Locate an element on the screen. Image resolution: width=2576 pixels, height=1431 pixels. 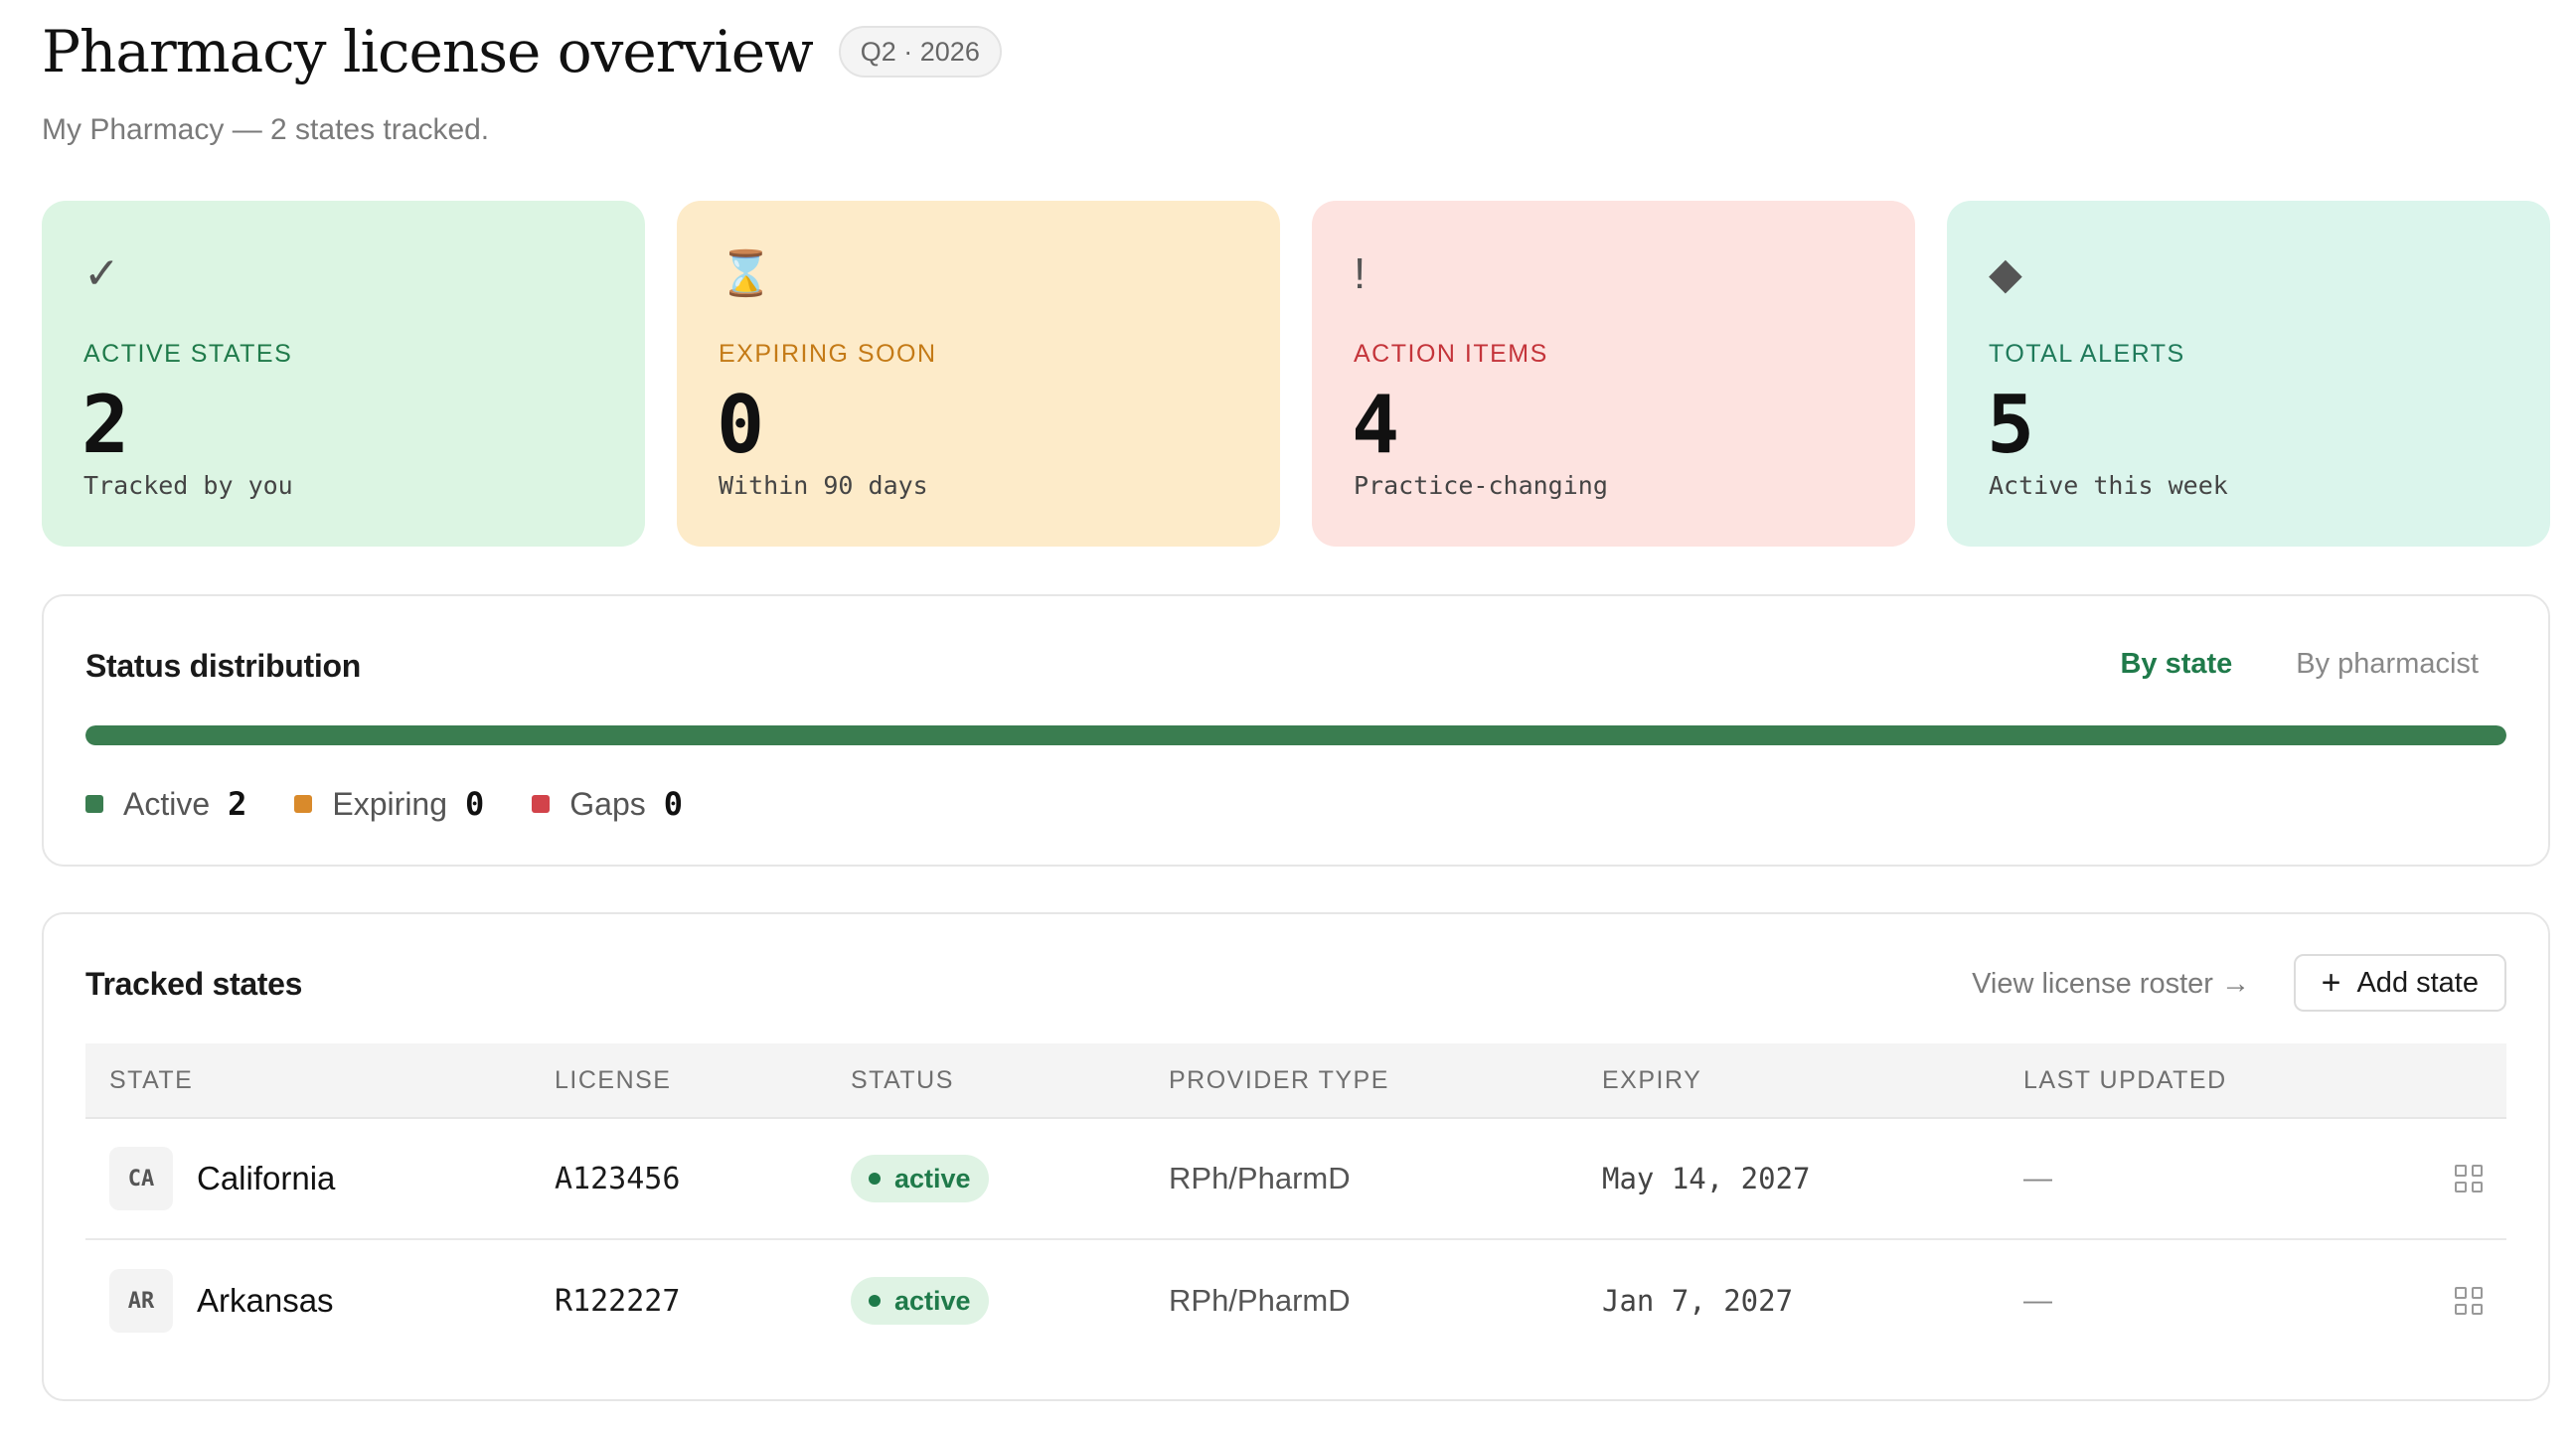
card-note: Tracked by you is located at coordinates (188, 485).